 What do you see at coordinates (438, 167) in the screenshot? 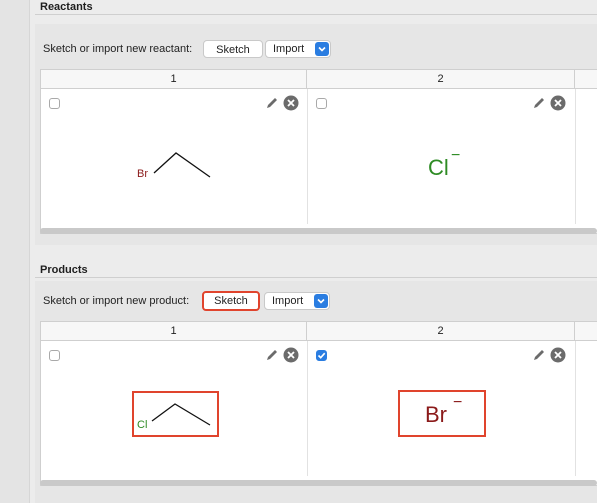
I see `chloride-ion-label: Cl` at bounding box center [438, 167].